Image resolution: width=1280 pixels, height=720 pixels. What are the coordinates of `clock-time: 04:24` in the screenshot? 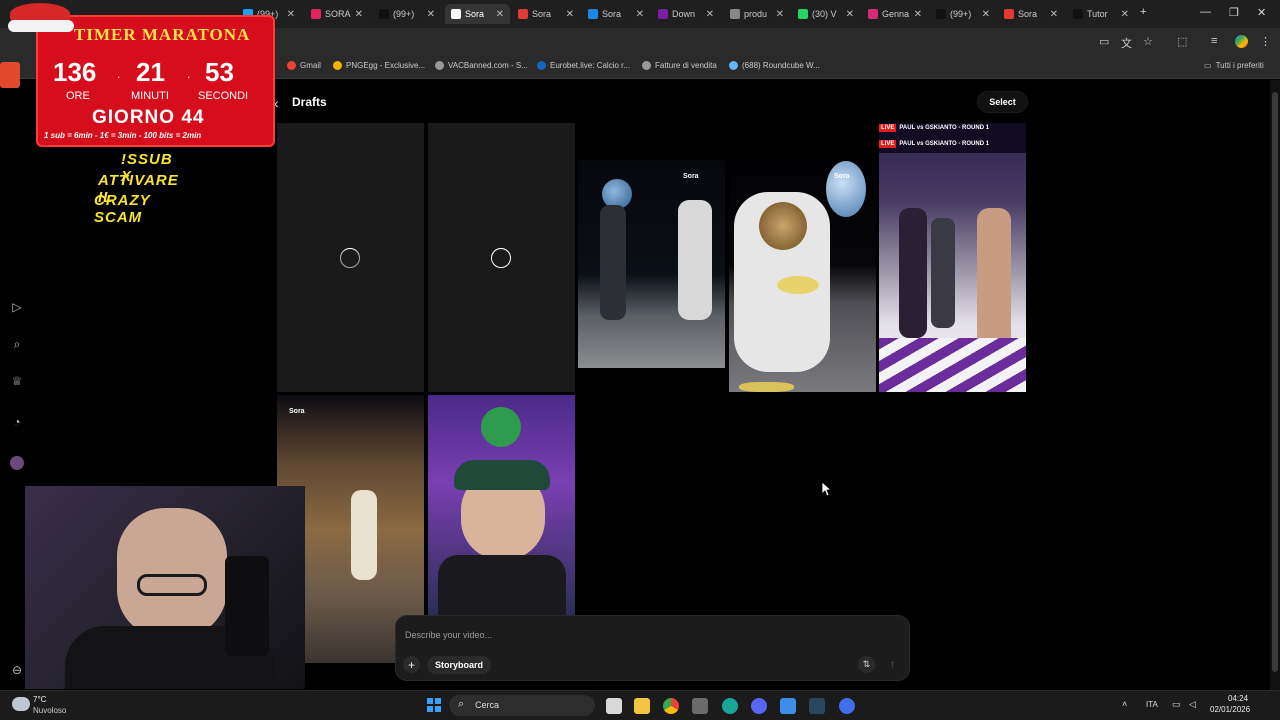 It's located at (1238, 698).